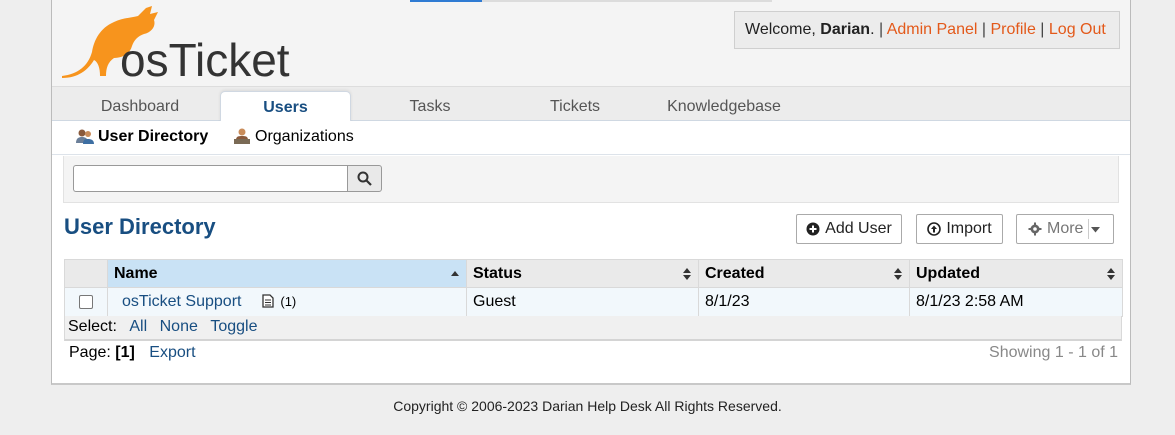 The width and height of the screenshot is (1175, 435). Describe the element at coordinates (138, 326) in the screenshot. I see `select-all-link: All` at that location.